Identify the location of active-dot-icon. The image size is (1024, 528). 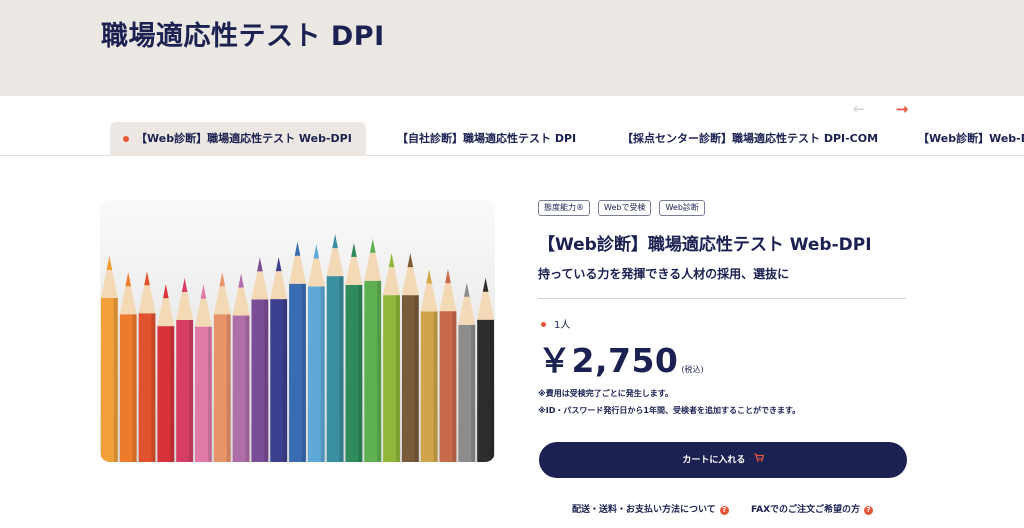
(126, 139).